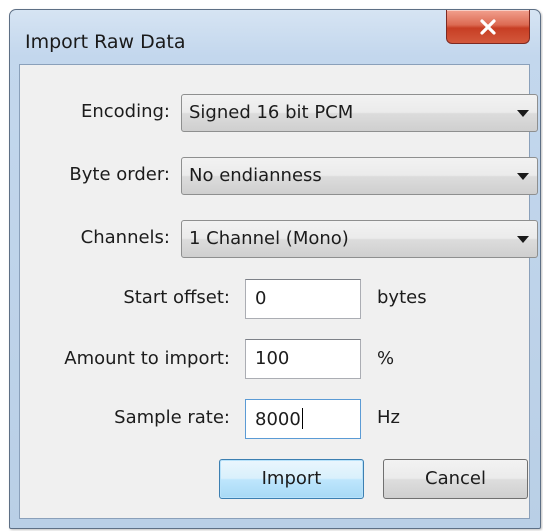 This screenshot has width=543, height=531. Describe the element at coordinates (172, 417) in the screenshot. I see `sample-rate-label: Sample rate:` at that location.